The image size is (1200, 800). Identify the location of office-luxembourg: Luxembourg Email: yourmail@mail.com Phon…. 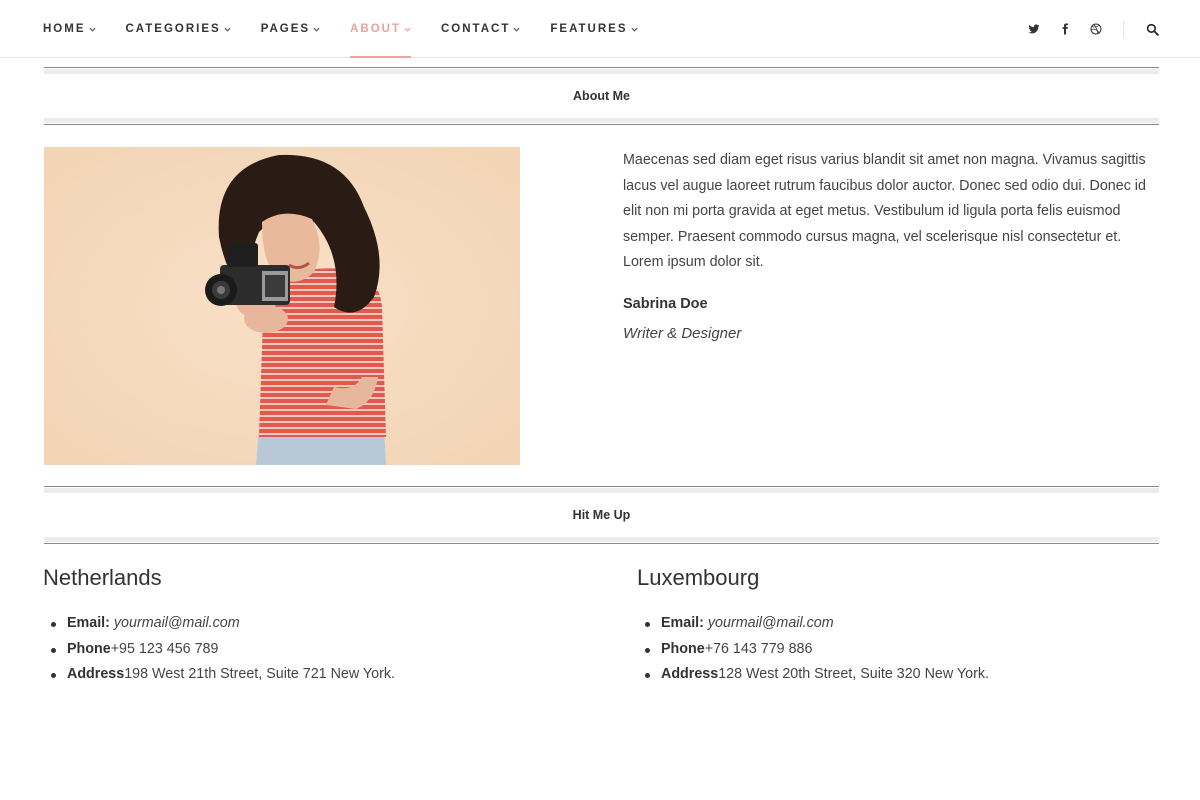
(917, 626).